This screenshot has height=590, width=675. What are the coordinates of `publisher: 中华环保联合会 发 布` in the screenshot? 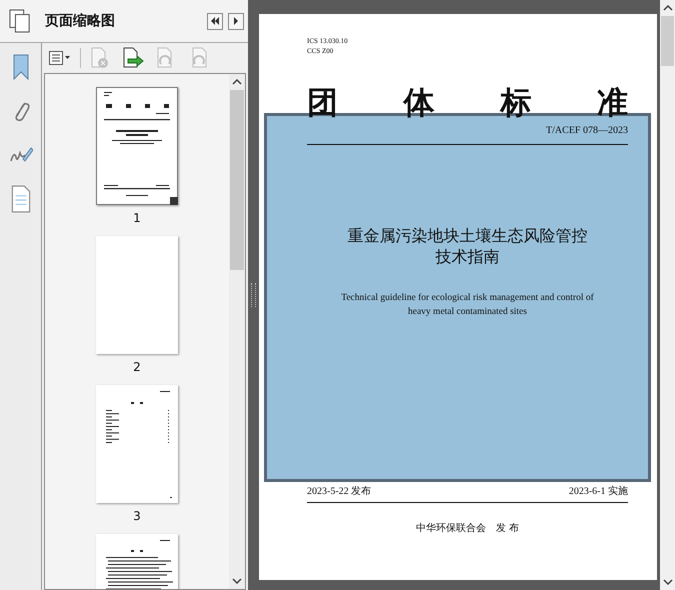 It's located at (468, 528).